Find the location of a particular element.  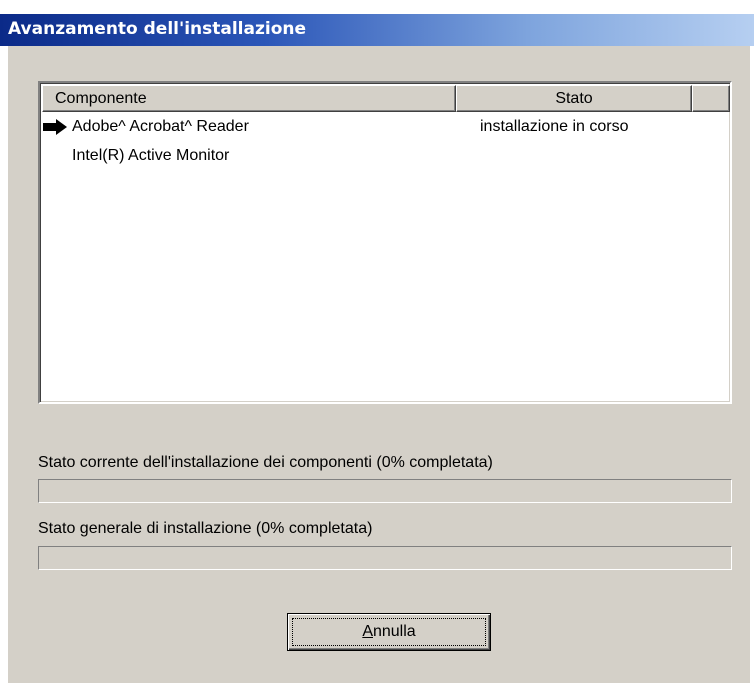

list-header: Componente Stato is located at coordinates (386, 98).